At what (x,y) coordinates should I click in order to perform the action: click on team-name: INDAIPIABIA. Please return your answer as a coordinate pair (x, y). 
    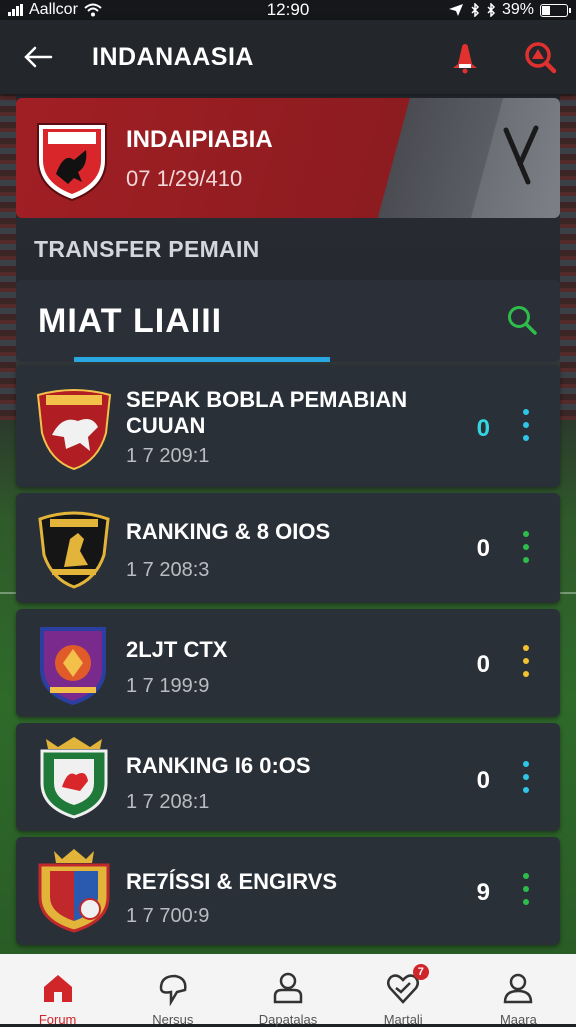
    Looking at the image, I should click on (199, 139).